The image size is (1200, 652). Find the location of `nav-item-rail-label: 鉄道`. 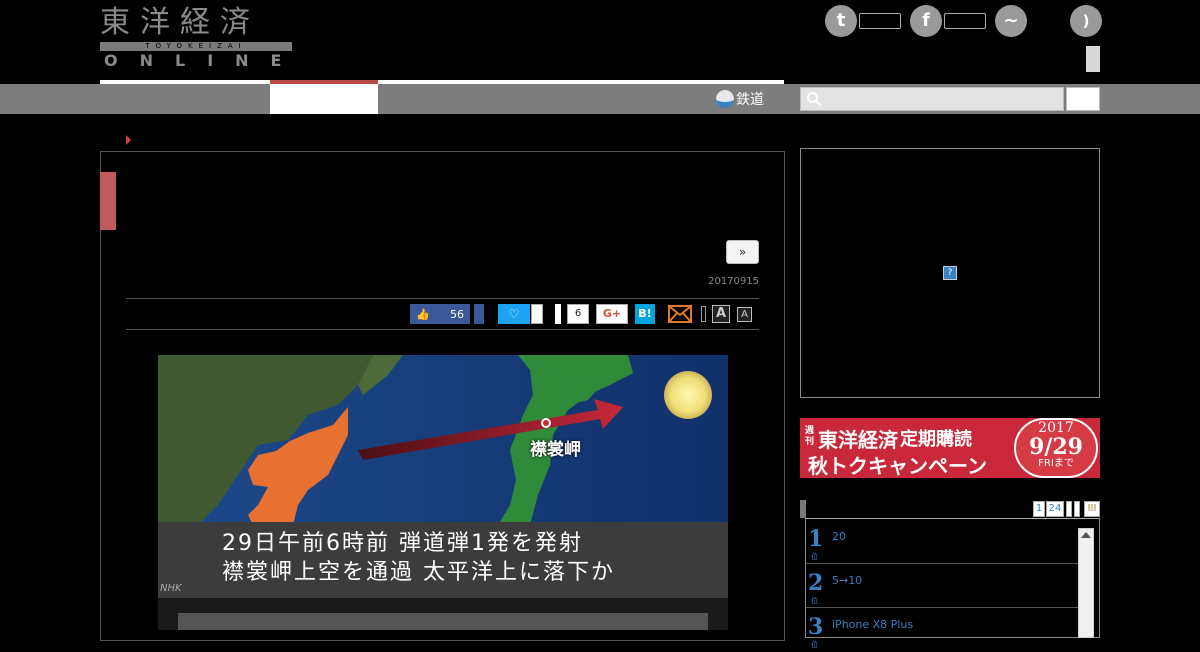

nav-item-rail-label: 鉄道 is located at coordinates (750, 100).